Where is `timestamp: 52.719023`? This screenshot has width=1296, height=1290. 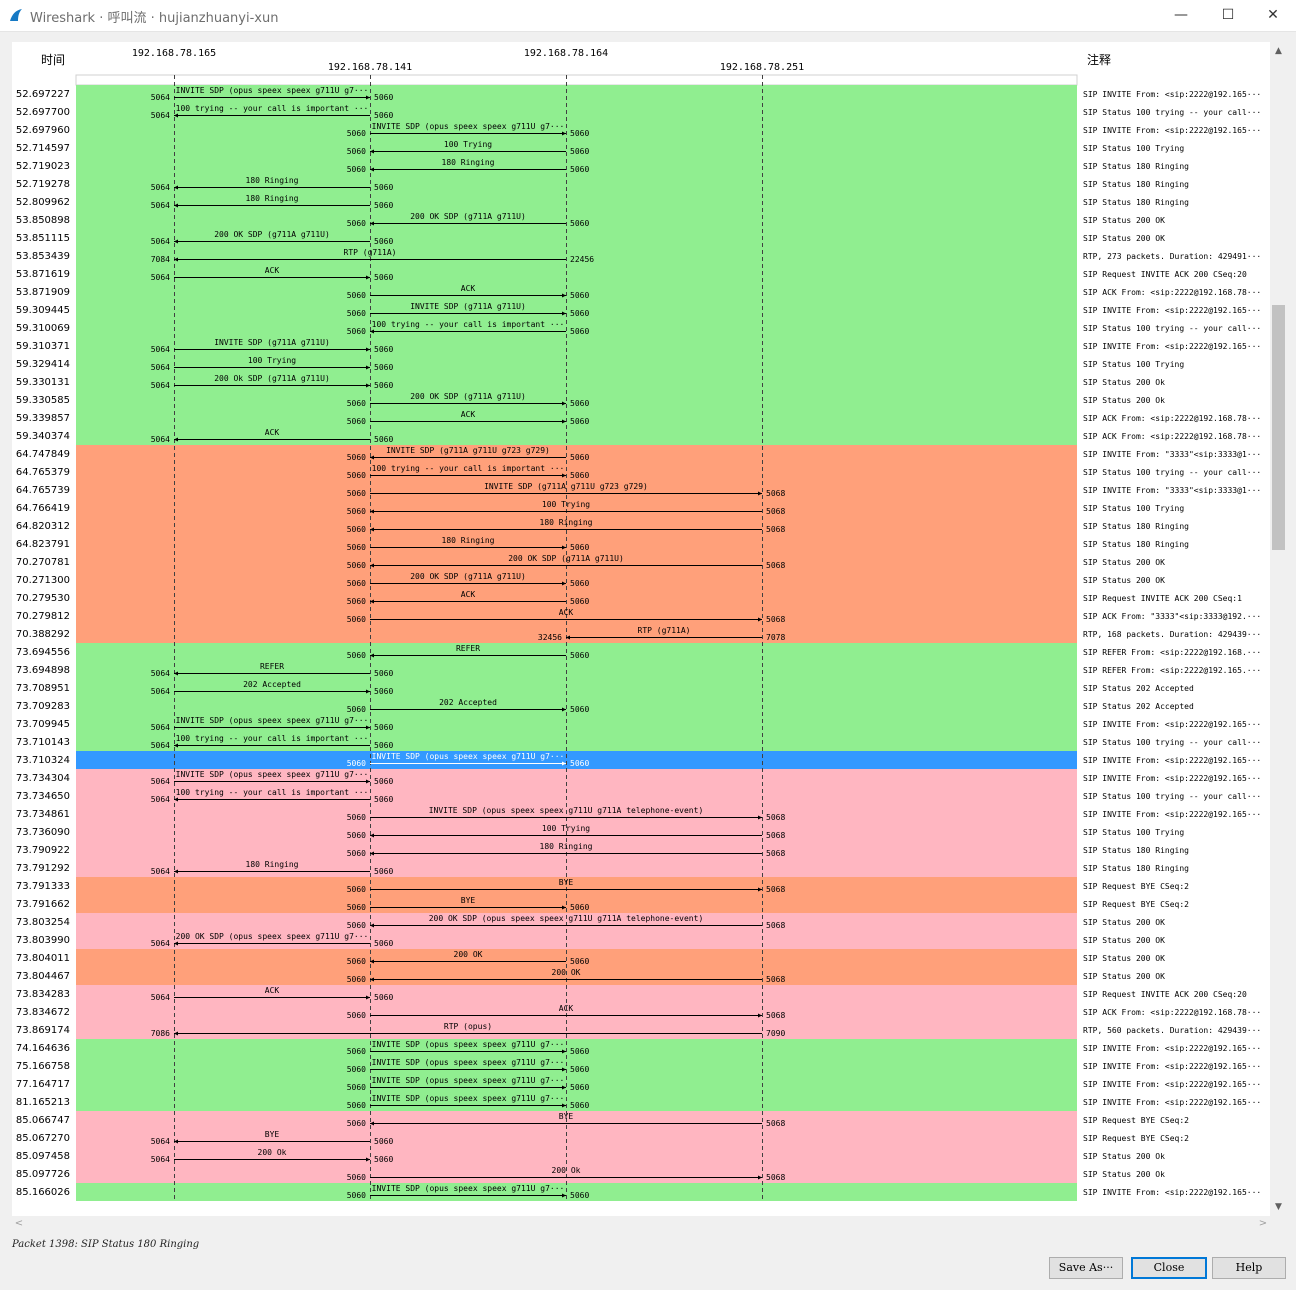
timestamp: 52.719023 is located at coordinates (43, 166).